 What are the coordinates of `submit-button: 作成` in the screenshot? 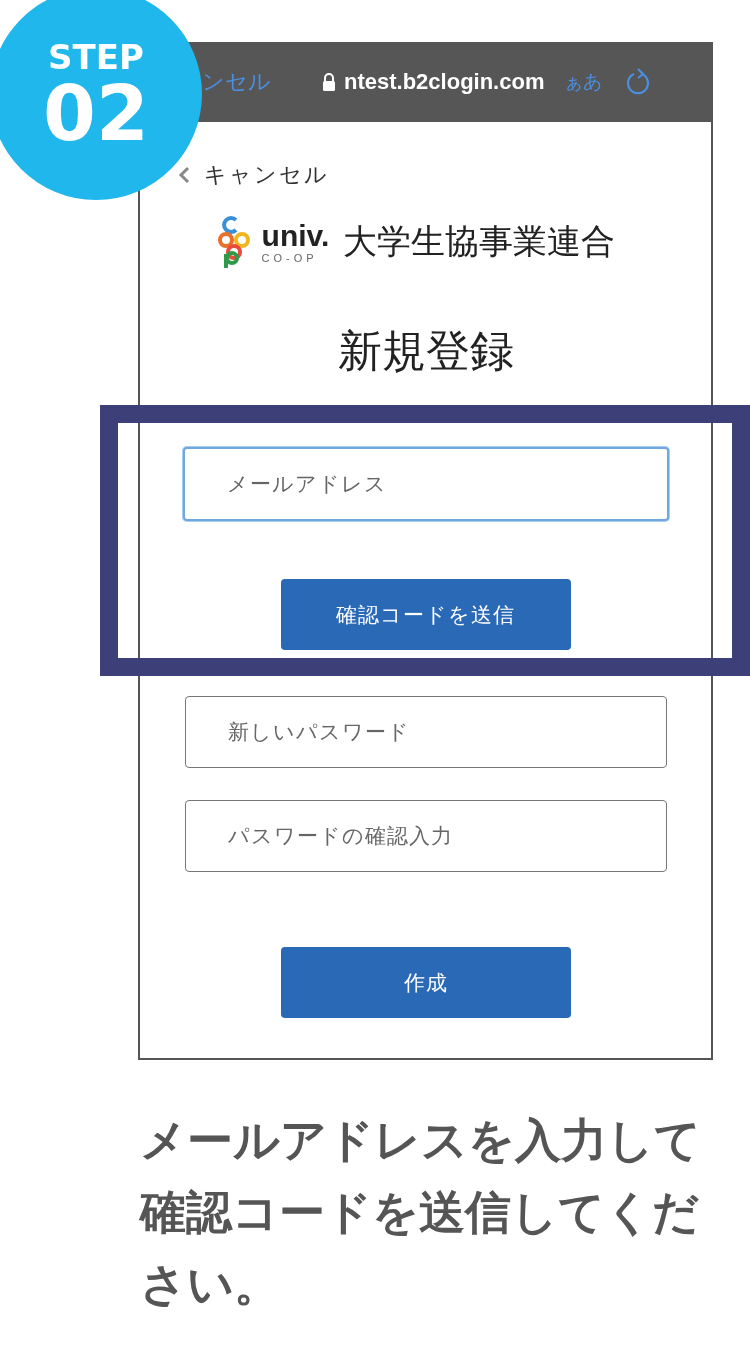 It's located at (425, 982).